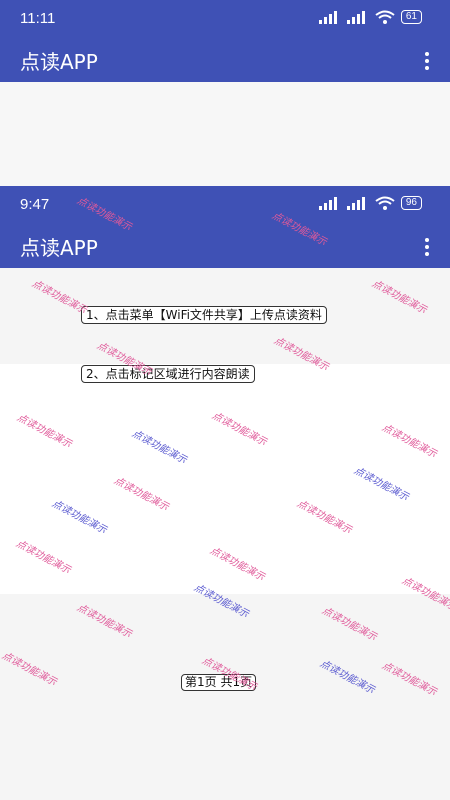 This screenshot has width=450, height=800. What do you see at coordinates (38, 18) in the screenshot?
I see `status-time: 11:11` at bounding box center [38, 18].